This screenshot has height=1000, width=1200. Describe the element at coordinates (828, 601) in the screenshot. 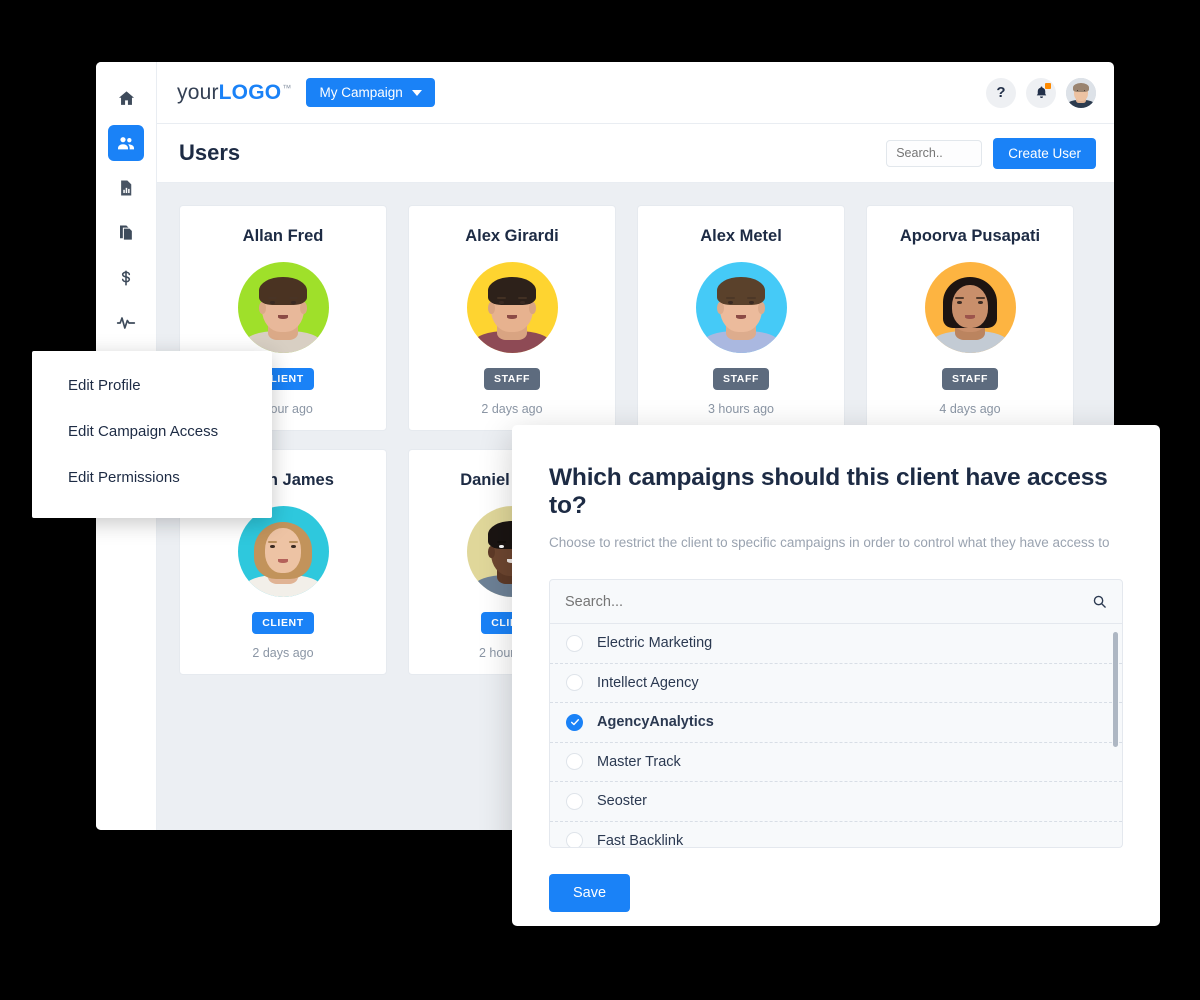

I see `campaign-search-input` at that location.